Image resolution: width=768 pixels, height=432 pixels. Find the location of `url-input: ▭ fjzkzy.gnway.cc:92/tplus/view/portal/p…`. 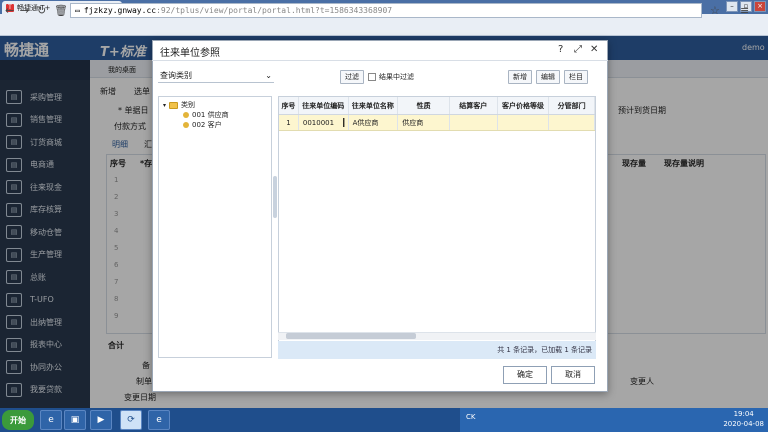

url-input: ▭ fjzkzy.gnway.cc:92/tplus/view/portal/p… is located at coordinates (386, 10).